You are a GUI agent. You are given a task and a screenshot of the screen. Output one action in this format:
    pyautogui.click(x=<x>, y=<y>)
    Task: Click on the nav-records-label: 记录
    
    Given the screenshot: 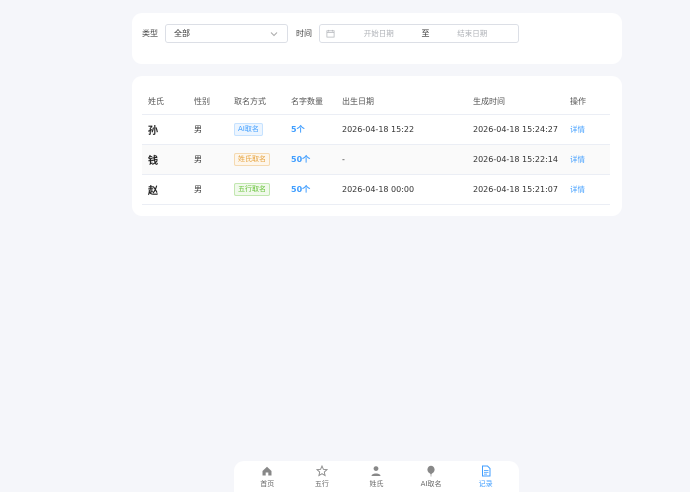 What is the action you would take?
    pyautogui.click(x=485, y=483)
    